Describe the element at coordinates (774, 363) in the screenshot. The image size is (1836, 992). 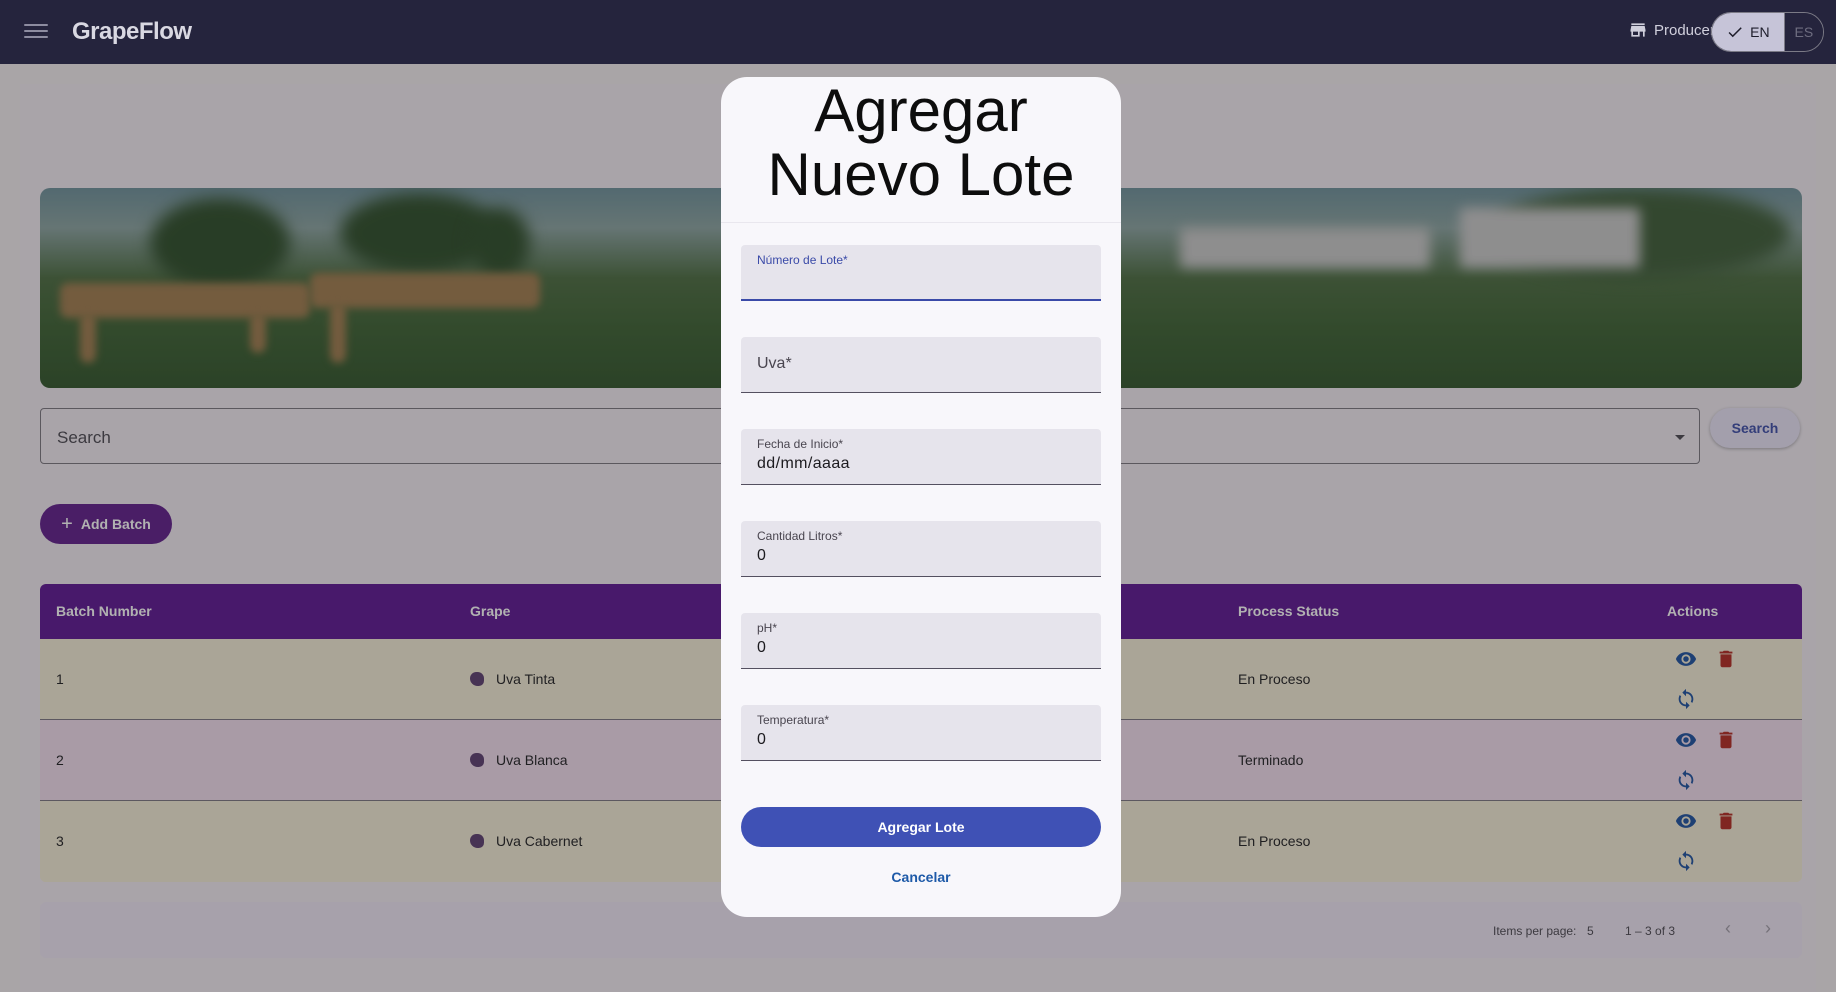
I see `grape-select-label: Uva*` at that location.